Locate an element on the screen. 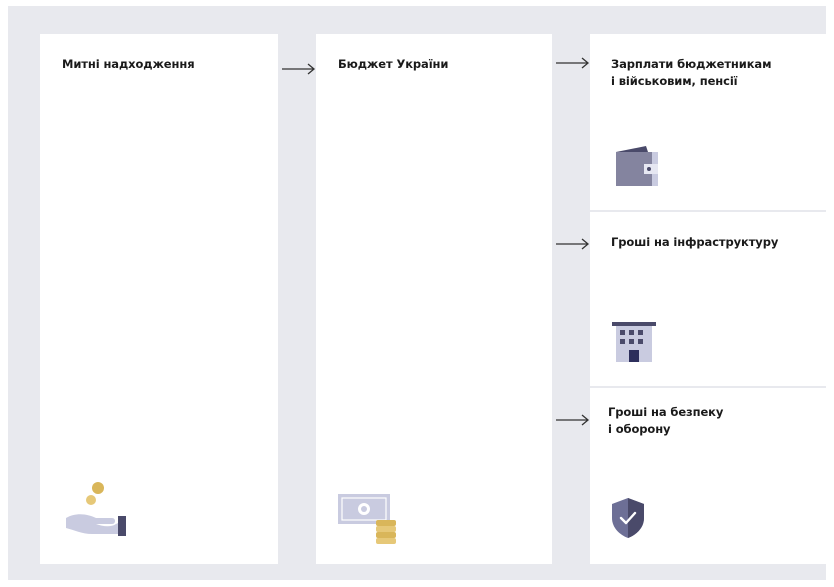  infrastructure-title: Гроші на інфраструктуру is located at coordinates (695, 242).